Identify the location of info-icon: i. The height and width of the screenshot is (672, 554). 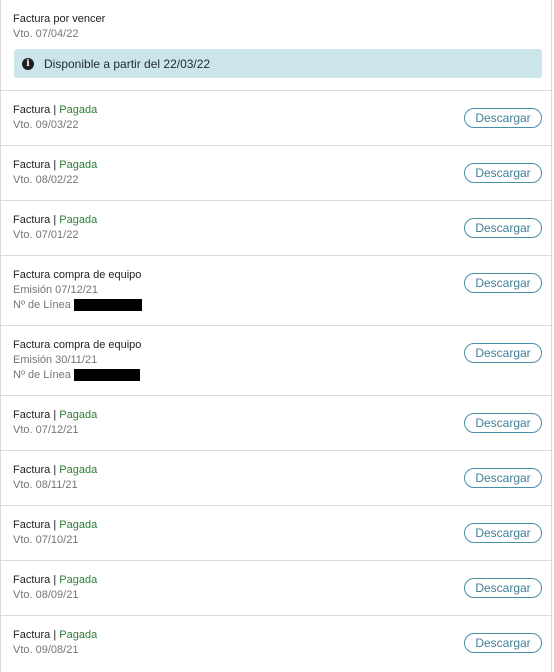
(28, 63).